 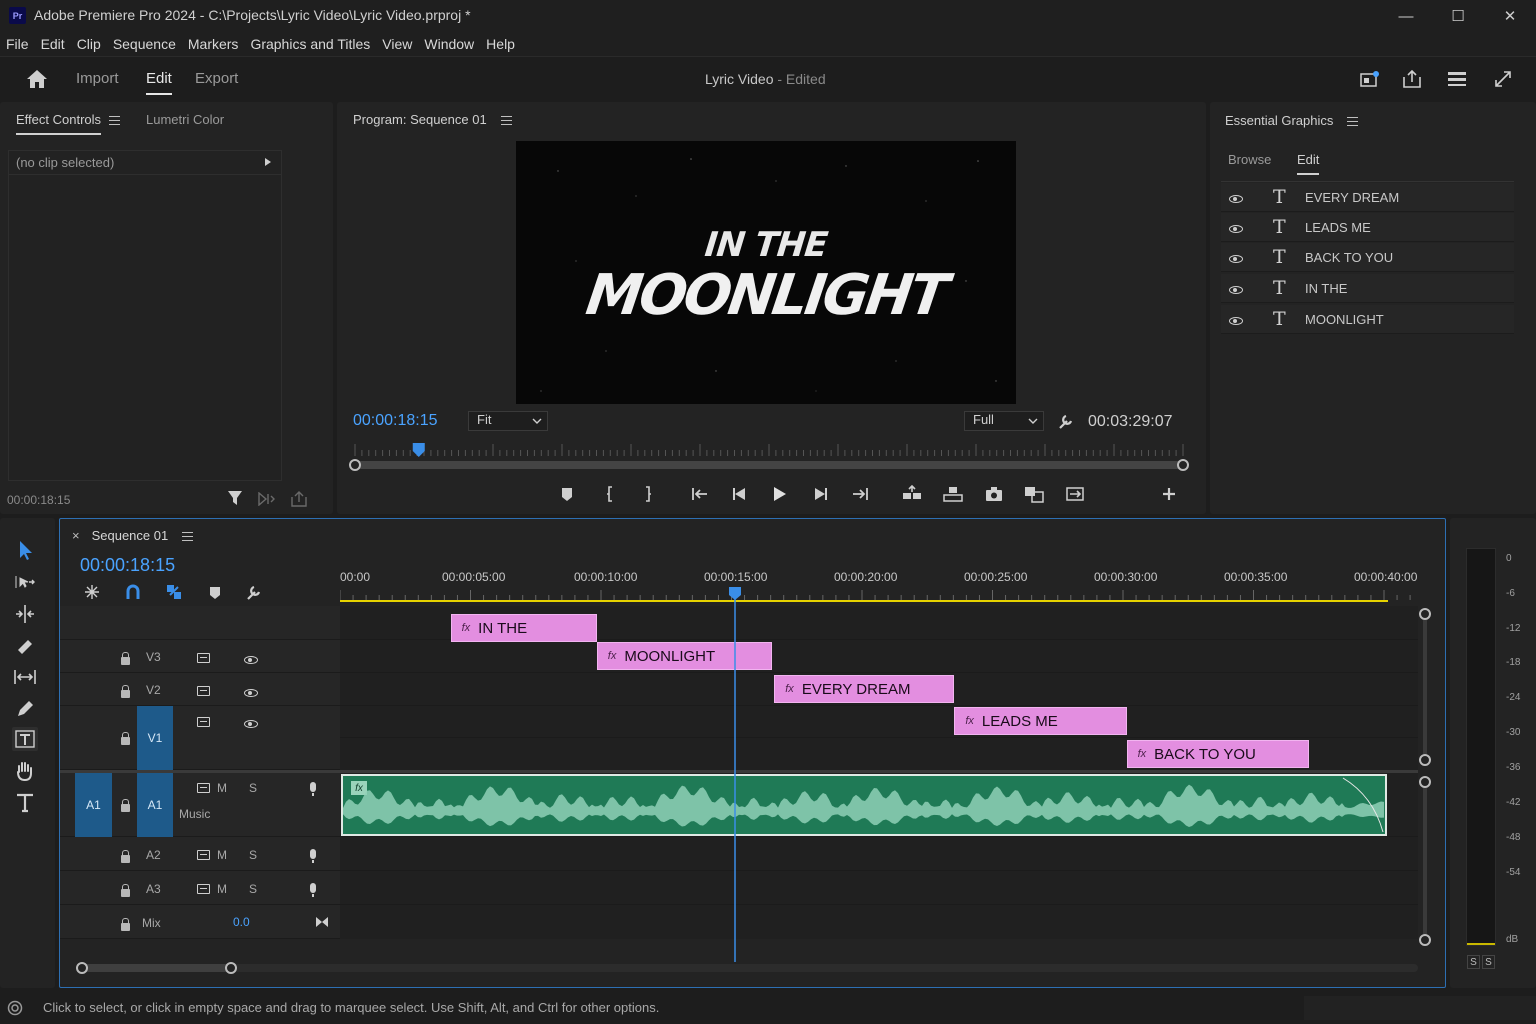 What do you see at coordinates (92, 592) in the screenshot?
I see `nest-toggle-icon` at bounding box center [92, 592].